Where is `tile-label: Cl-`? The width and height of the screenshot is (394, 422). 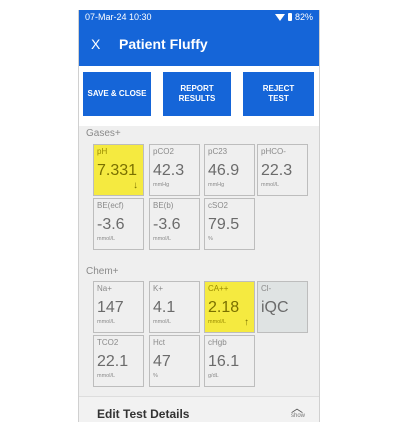 tile-label: Cl- is located at coordinates (266, 288).